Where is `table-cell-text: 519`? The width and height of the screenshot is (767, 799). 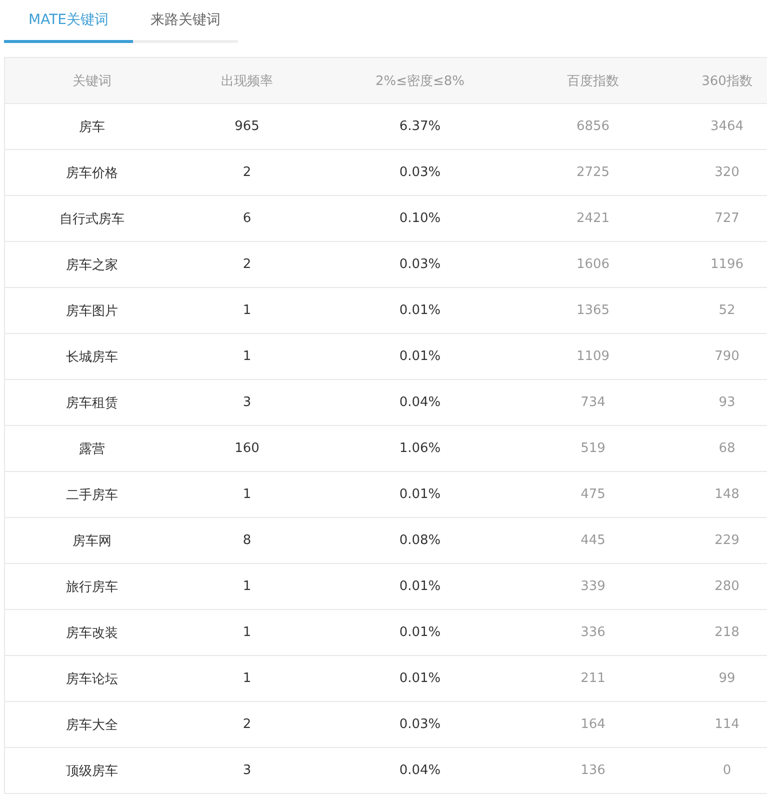
table-cell-text: 519 is located at coordinates (593, 449).